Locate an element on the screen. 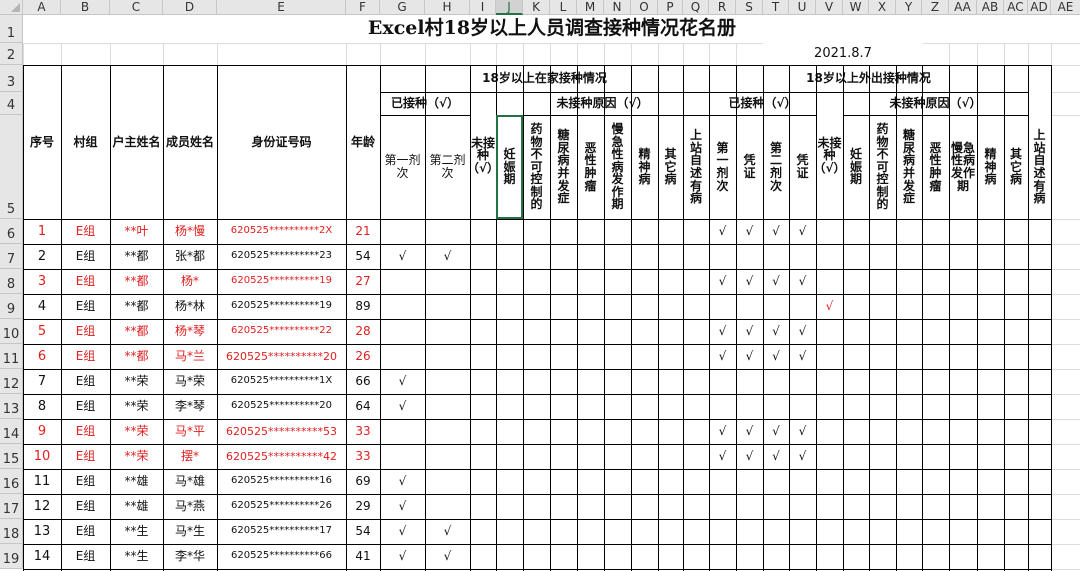 This screenshot has width=1080, height=571. cell-age: 28 is located at coordinates (363, 331).